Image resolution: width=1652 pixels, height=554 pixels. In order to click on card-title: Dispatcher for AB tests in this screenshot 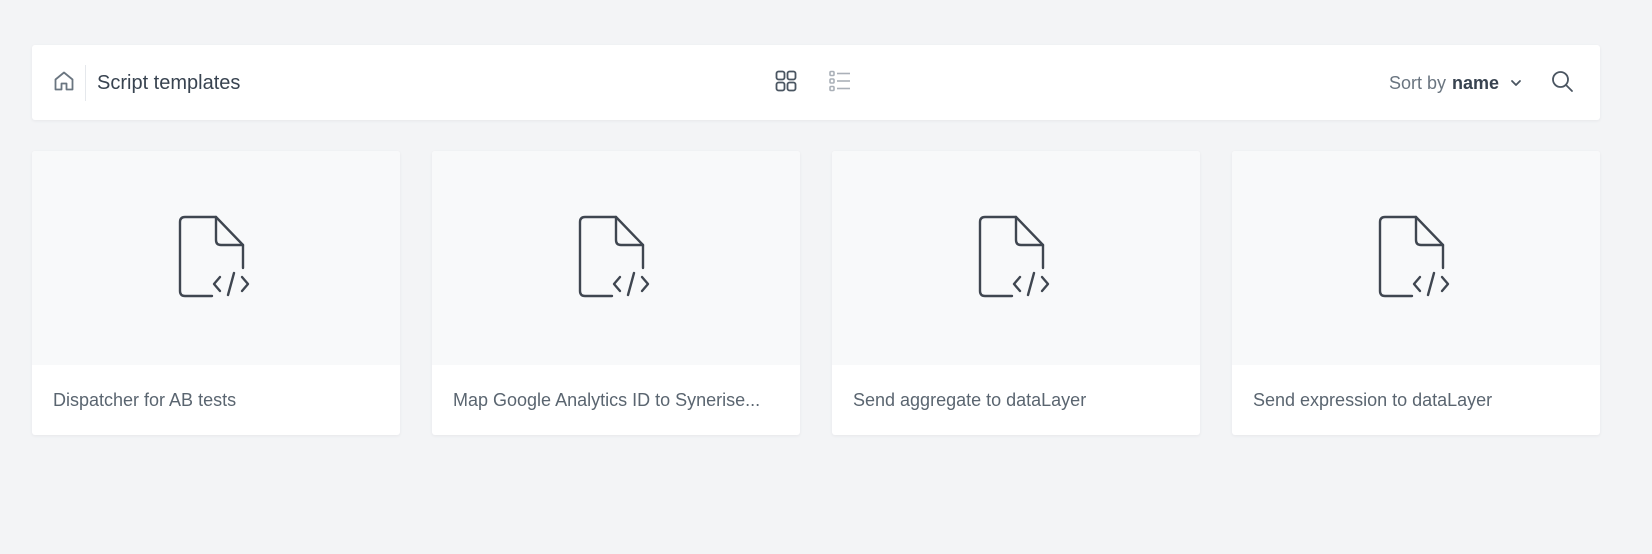, I will do `click(145, 400)`.